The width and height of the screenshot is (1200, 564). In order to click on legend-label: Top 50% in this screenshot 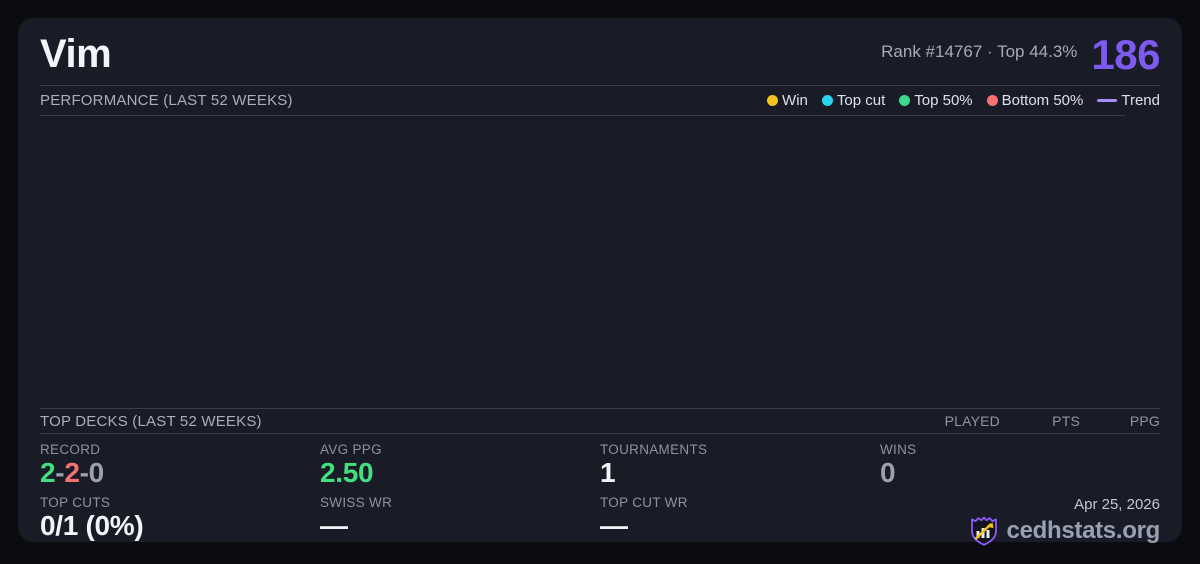, I will do `click(943, 100)`.